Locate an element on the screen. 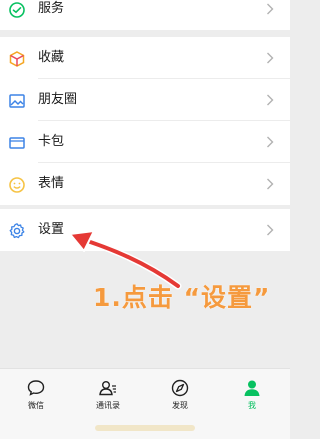 Image resolution: width=320 pixels, height=439 pixels. annotation-text: 1.点击 “设置” is located at coordinates (182, 297).